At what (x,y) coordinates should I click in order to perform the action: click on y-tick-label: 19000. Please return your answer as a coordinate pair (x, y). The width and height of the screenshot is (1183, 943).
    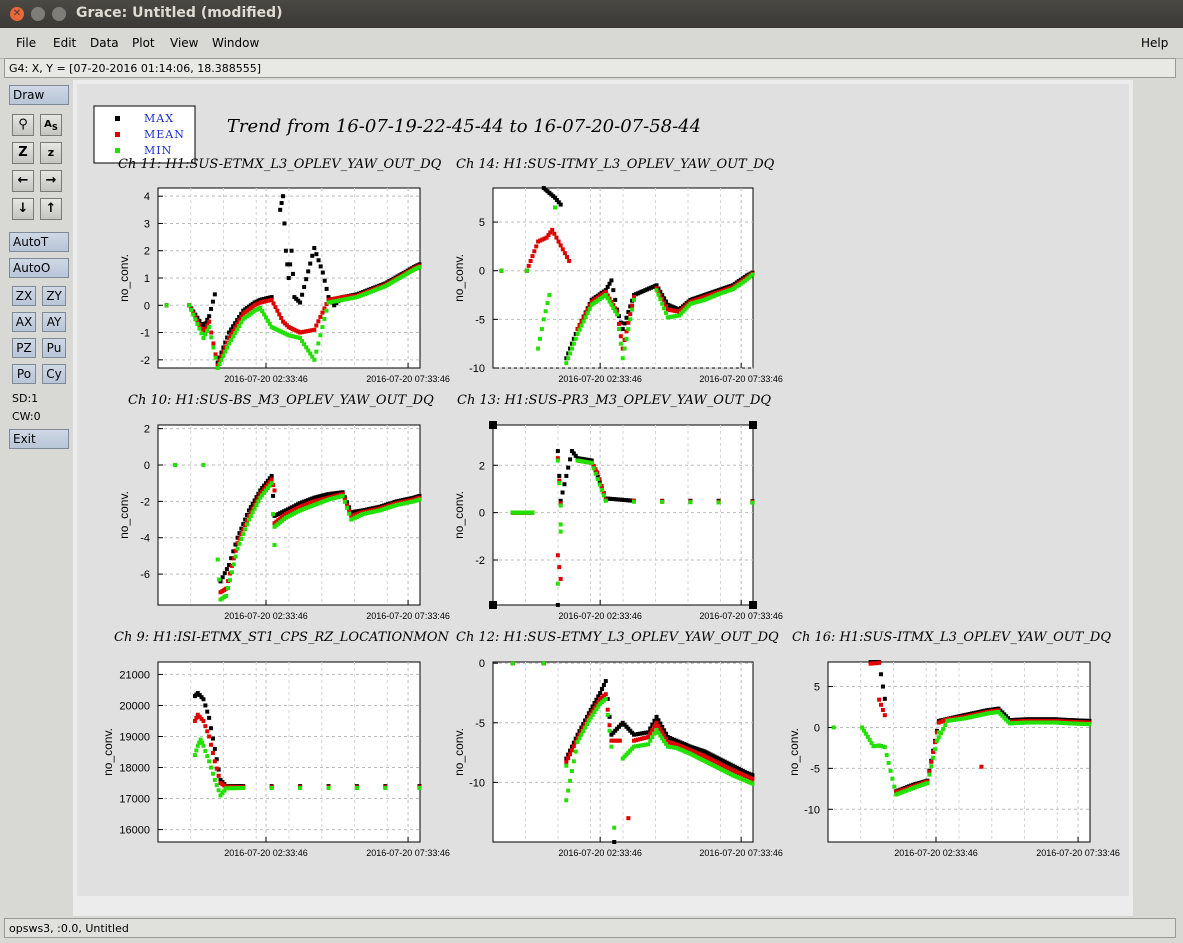
    Looking at the image, I should click on (134, 737).